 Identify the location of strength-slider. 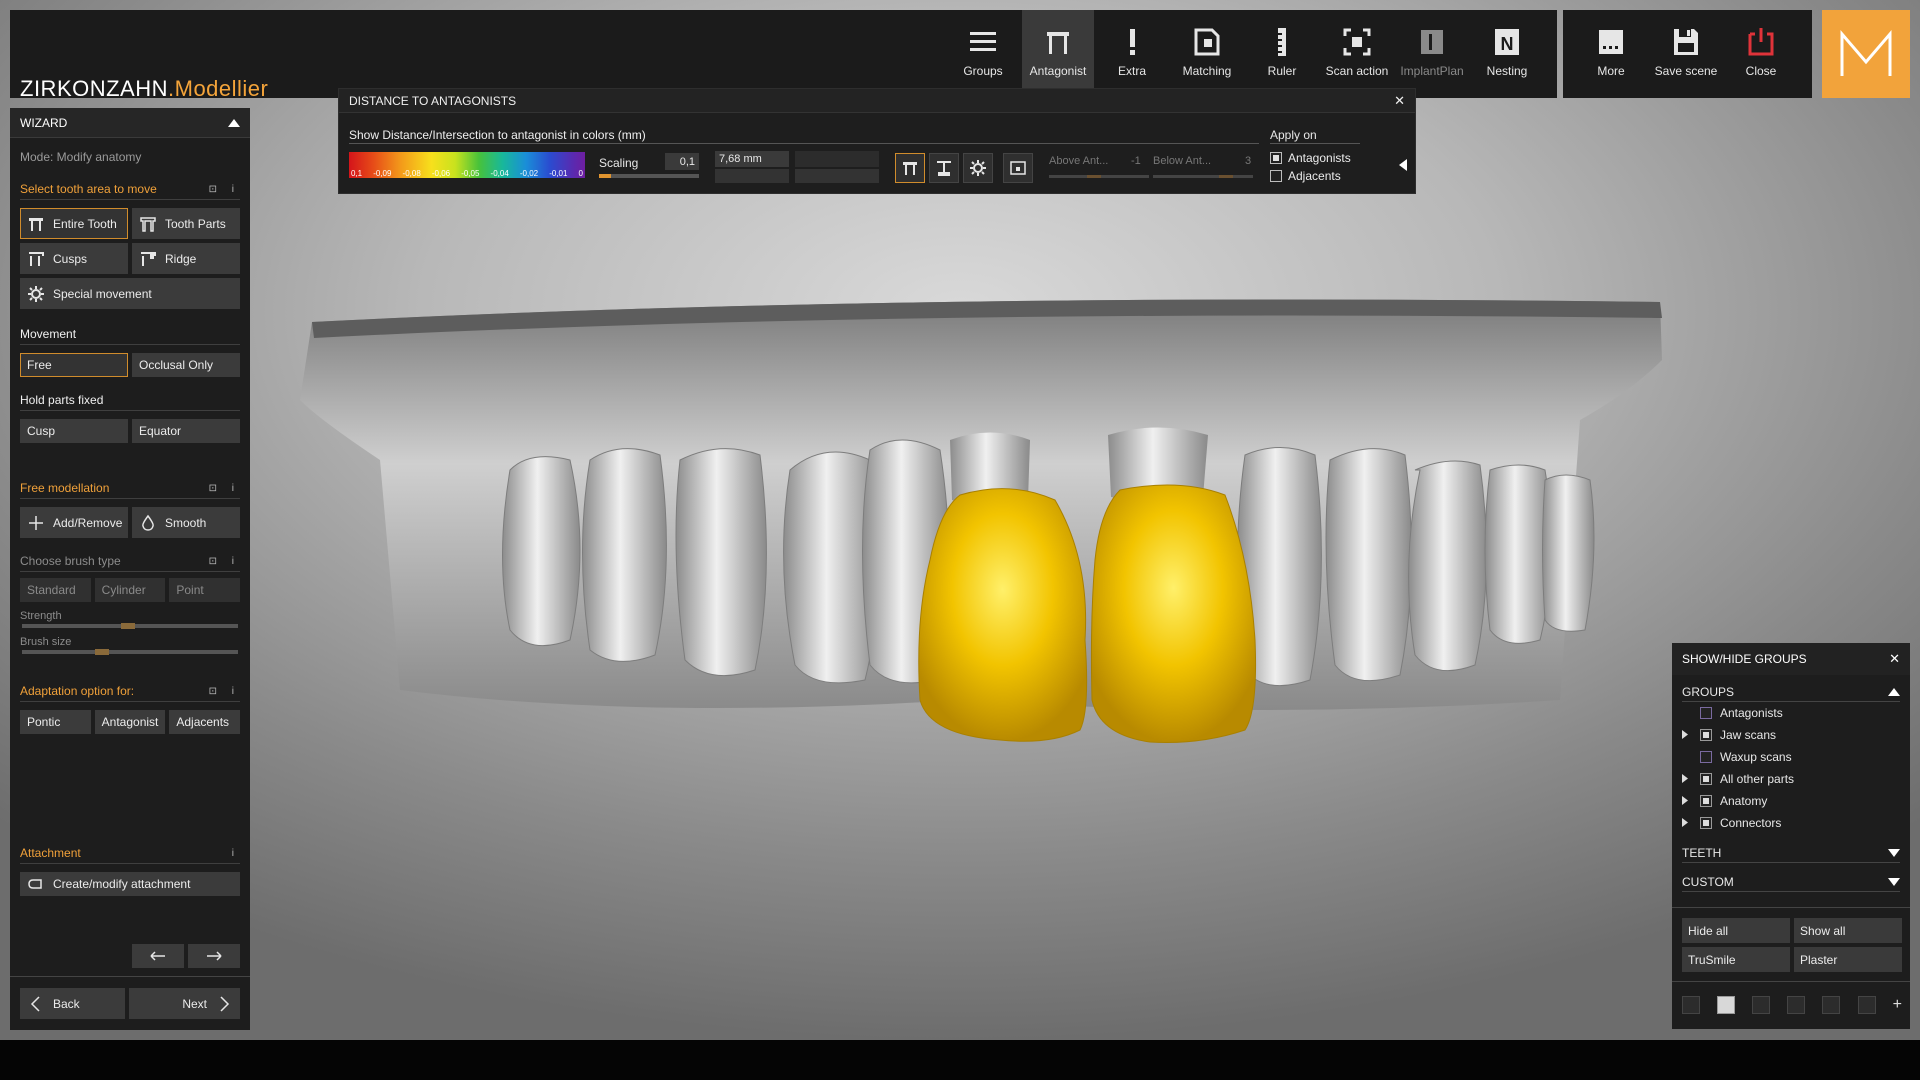
(130, 626).